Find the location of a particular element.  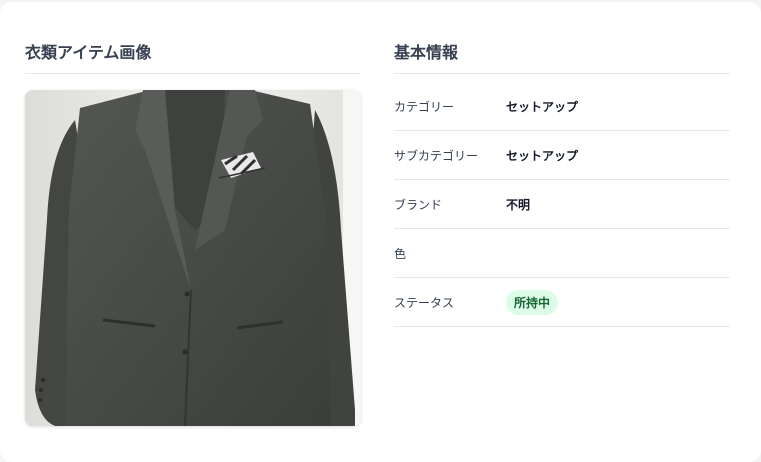

info-row-status: ステータス 所持中 is located at coordinates (562, 302).